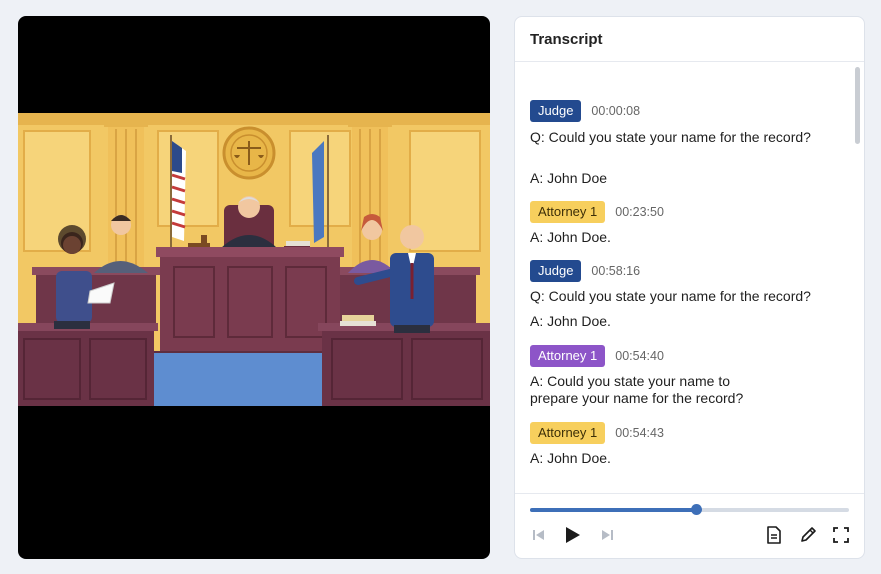  Describe the element at coordinates (689, 525) in the screenshot. I see `player-controls` at that location.